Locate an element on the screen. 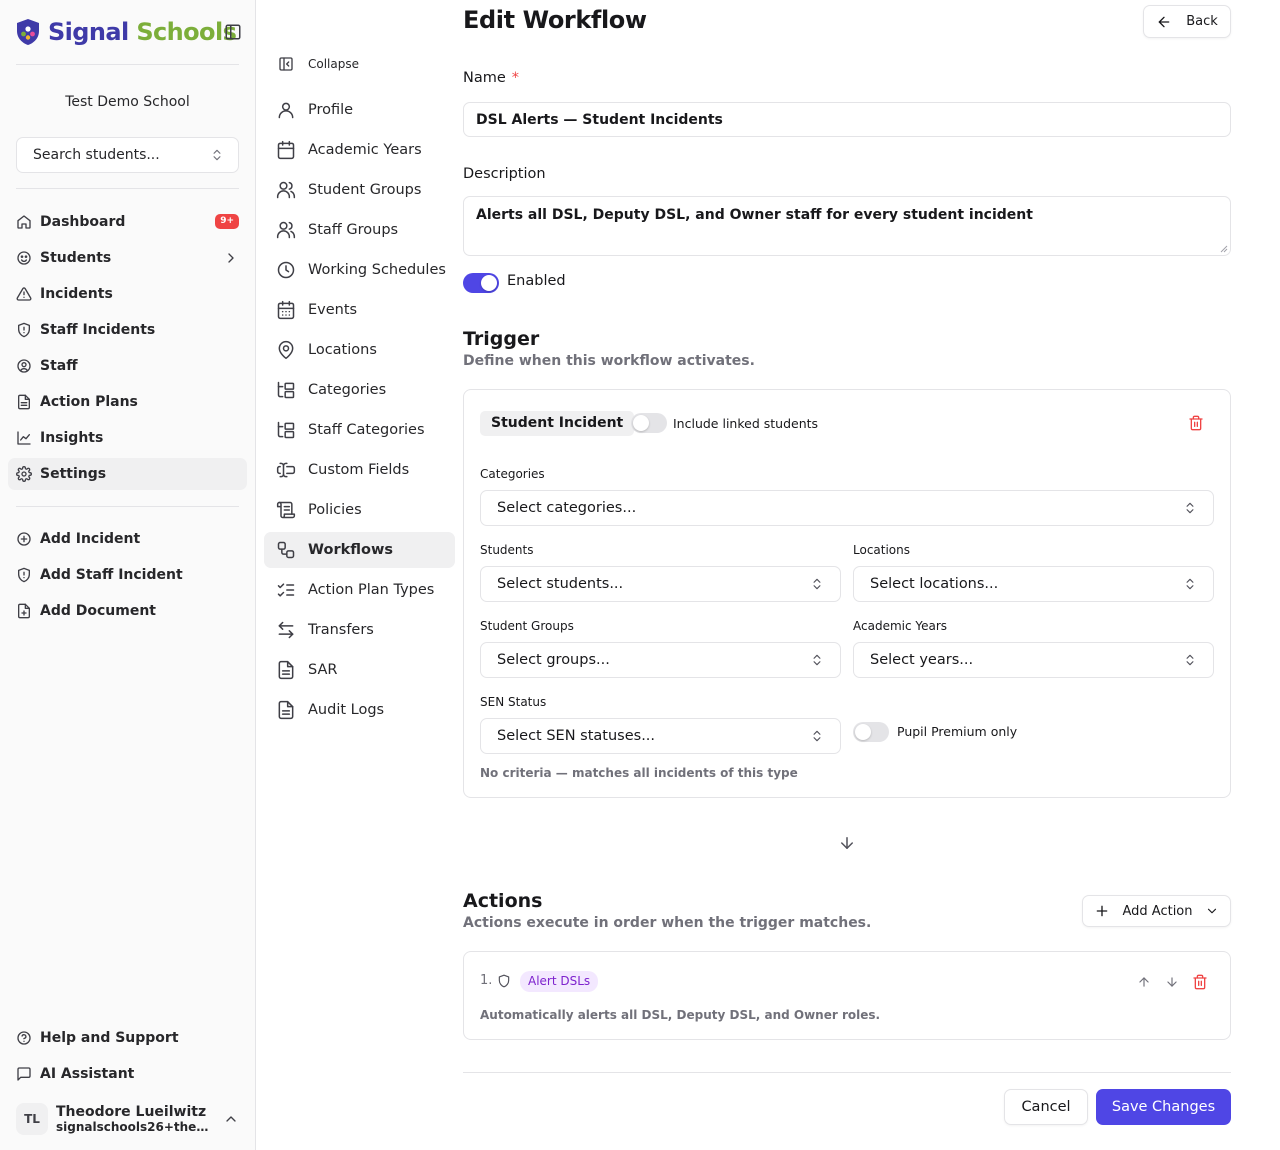  nav-staff-incidents: Staff Incidents is located at coordinates (127, 330).